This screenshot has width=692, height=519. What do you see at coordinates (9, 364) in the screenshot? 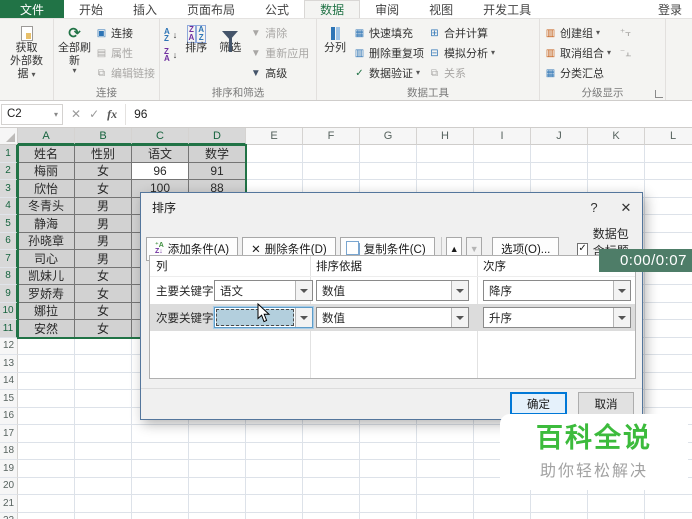
I see `row-header-13: 13` at bounding box center [9, 364].